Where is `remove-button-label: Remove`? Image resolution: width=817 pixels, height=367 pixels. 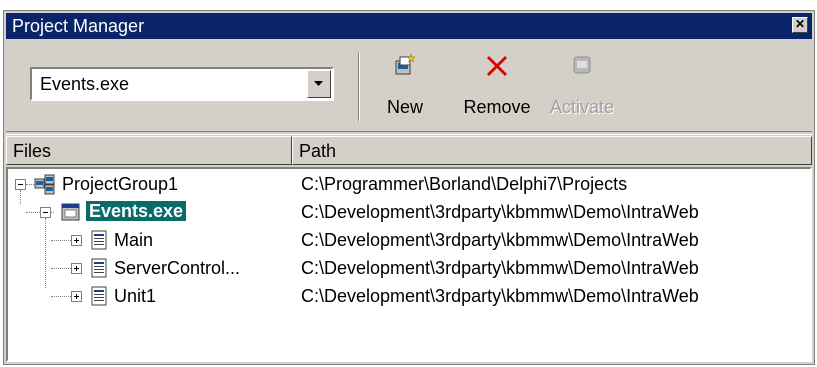
remove-button-label: Remove is located at coordinates (497, 107).